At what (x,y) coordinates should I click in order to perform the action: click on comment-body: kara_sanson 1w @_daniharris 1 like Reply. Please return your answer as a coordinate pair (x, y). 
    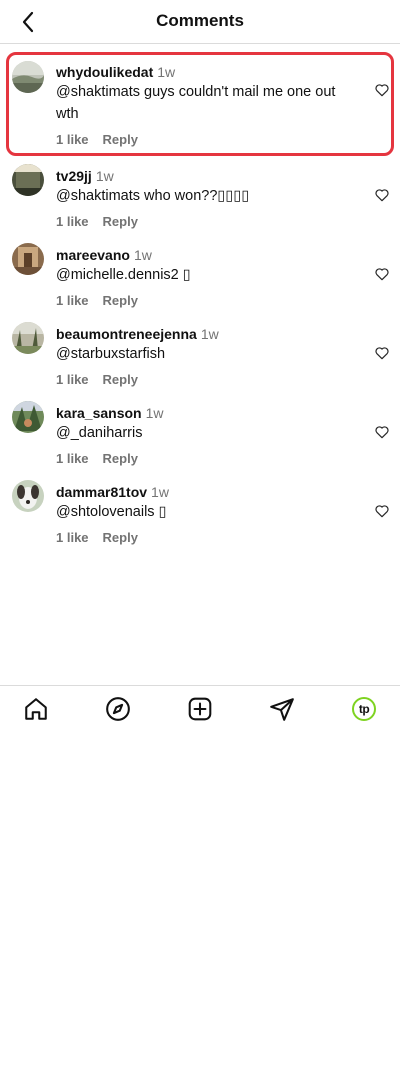
    Looking at the image, I should click on (201, 435).